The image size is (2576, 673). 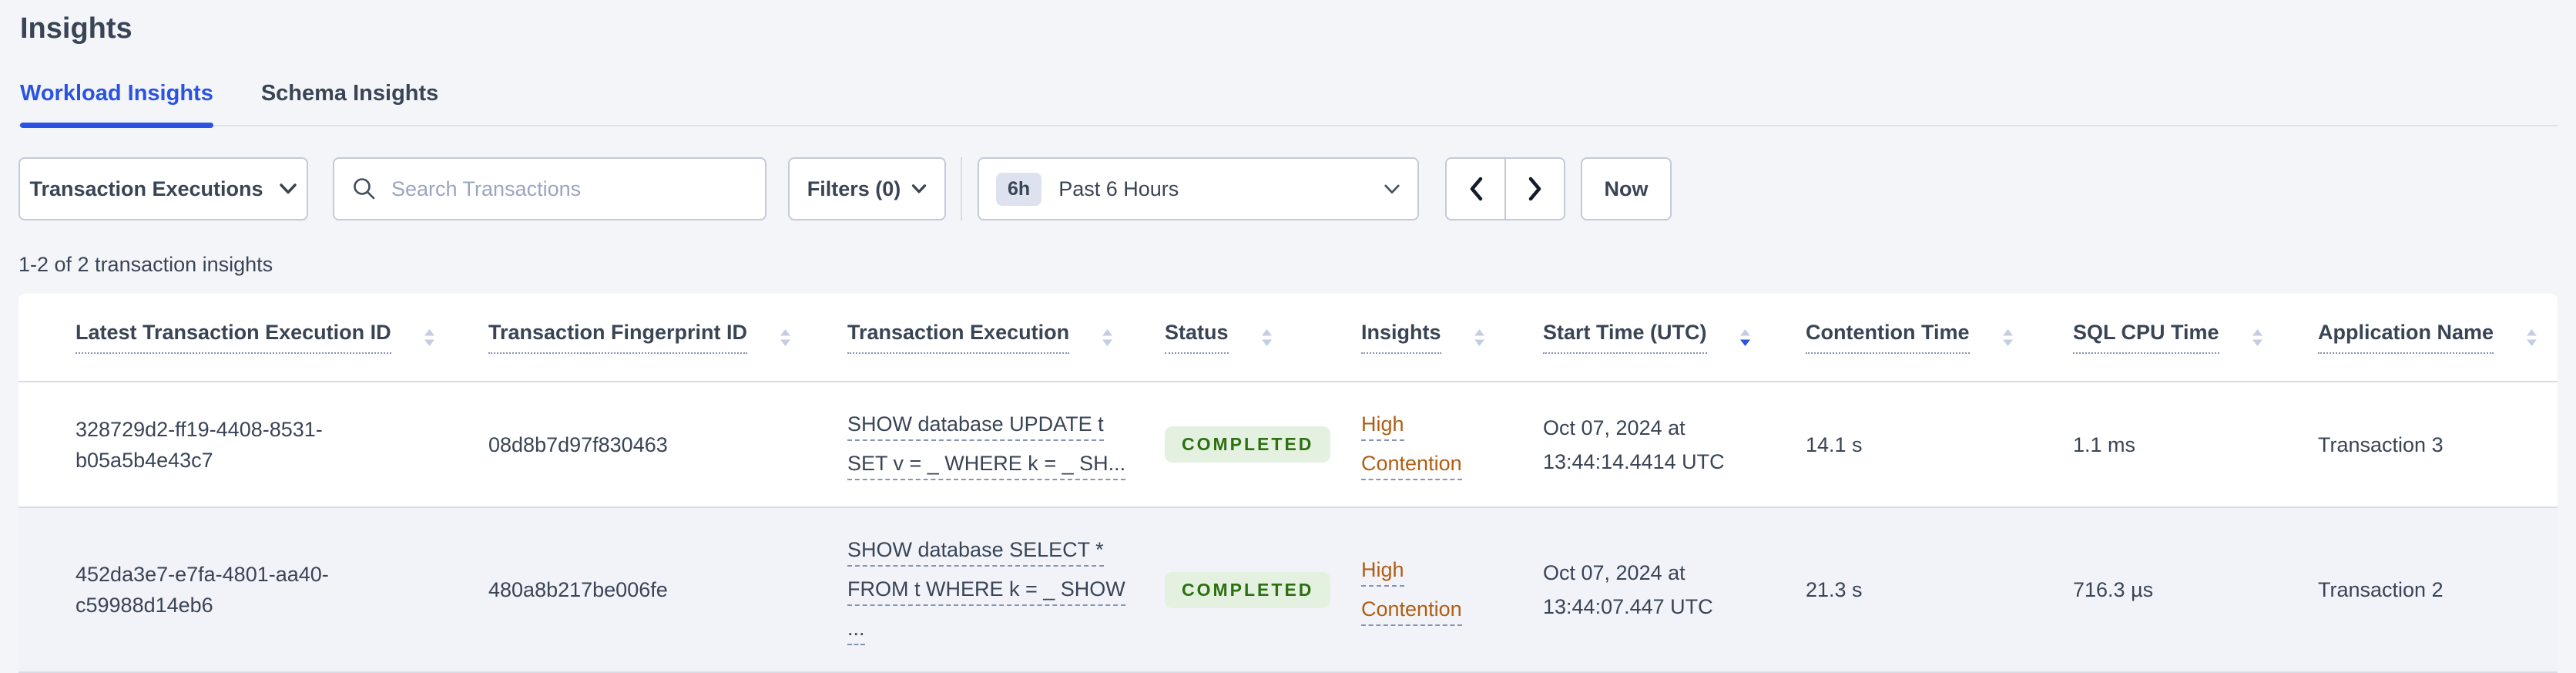 What do you see at coordinates (1674, 590) in the screenshot?
I see `start-time-cell: Oct 07, 2024 at 13:44:07.447 UTC` at bounding box center [1674, 590].